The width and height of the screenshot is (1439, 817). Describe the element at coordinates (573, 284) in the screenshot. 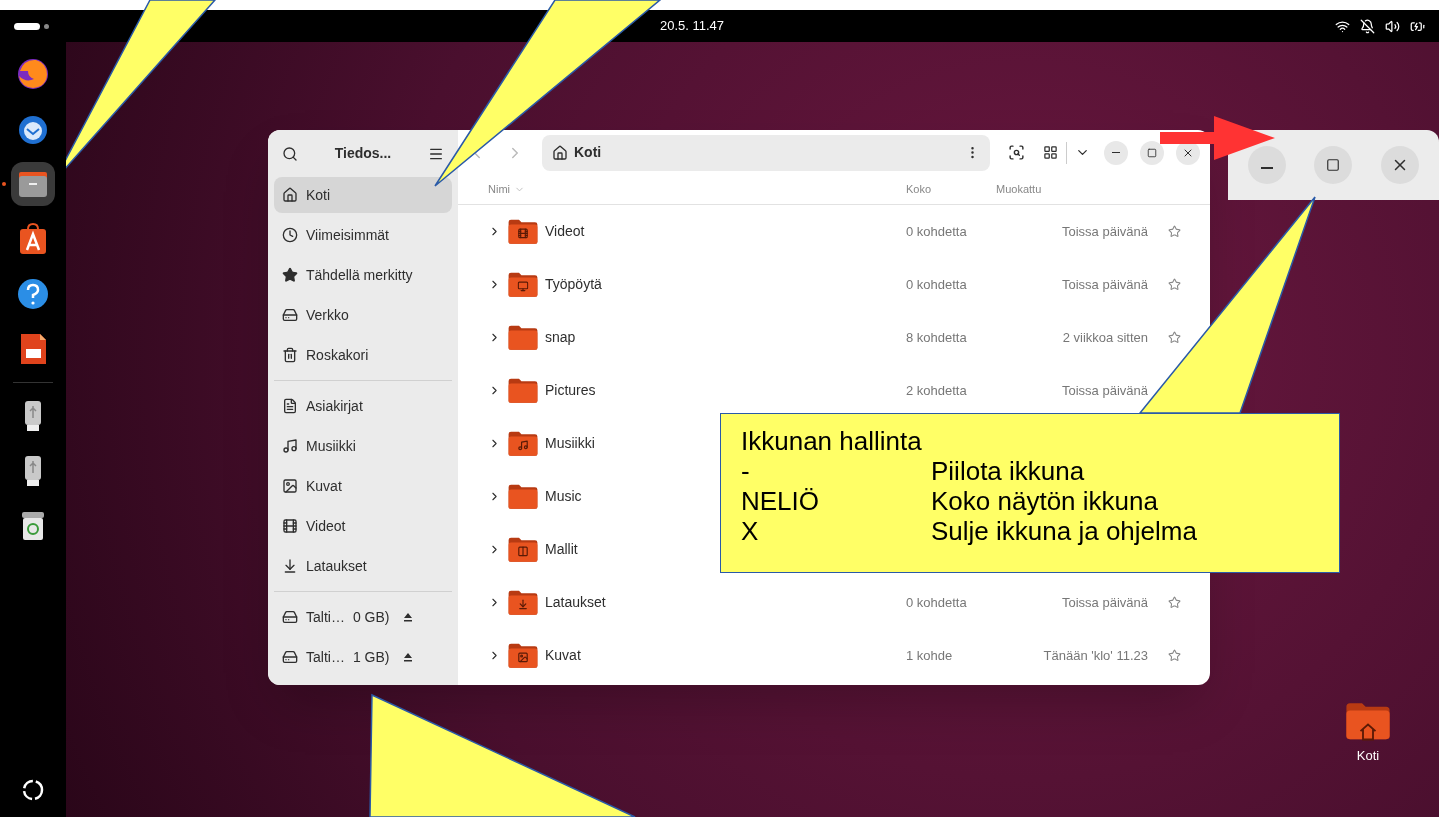

I see `file-name: Työpöytä` at that location.